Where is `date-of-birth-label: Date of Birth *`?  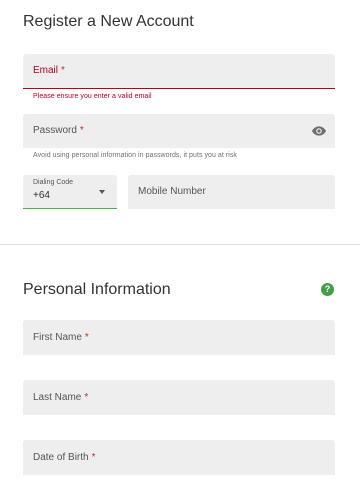
date-of-birth-label: Date of Birth * is located at coordinates (64, 457).